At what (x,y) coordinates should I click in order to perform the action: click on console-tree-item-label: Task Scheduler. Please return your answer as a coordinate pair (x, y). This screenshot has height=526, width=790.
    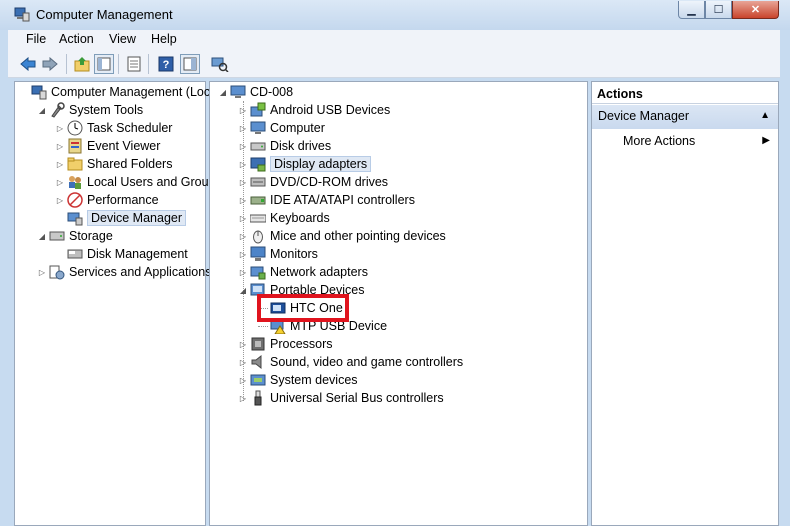
    Looking at the image, I should click on (130, 128).